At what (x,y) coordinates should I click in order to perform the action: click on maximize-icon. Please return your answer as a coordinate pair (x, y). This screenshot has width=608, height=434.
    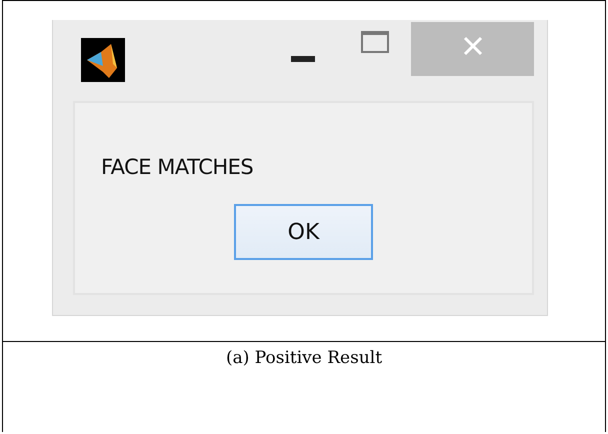
    Looking at the image, I should click on (375, 42).